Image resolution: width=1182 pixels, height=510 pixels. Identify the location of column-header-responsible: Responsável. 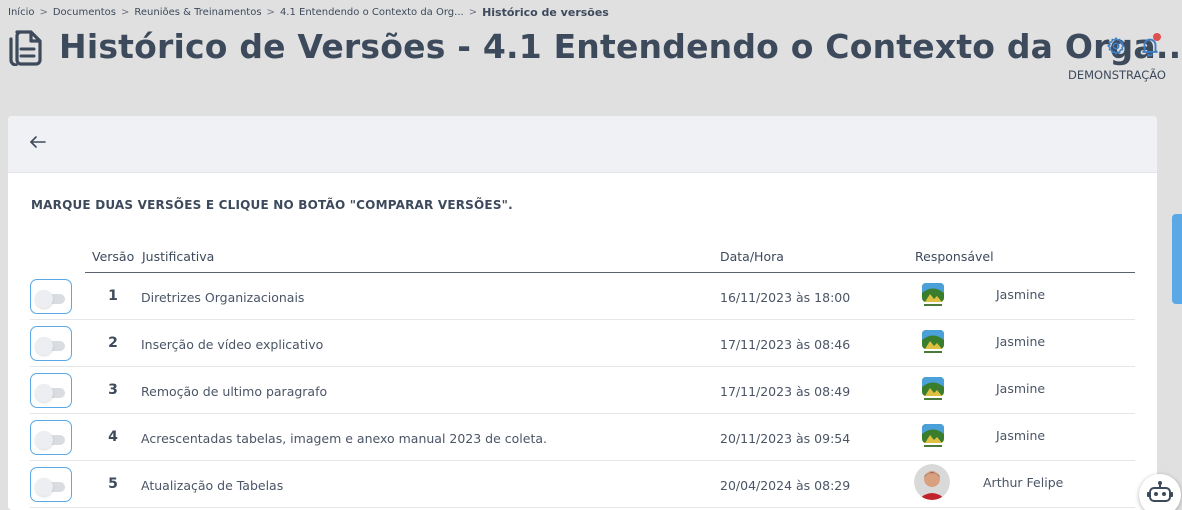
(954, 256).